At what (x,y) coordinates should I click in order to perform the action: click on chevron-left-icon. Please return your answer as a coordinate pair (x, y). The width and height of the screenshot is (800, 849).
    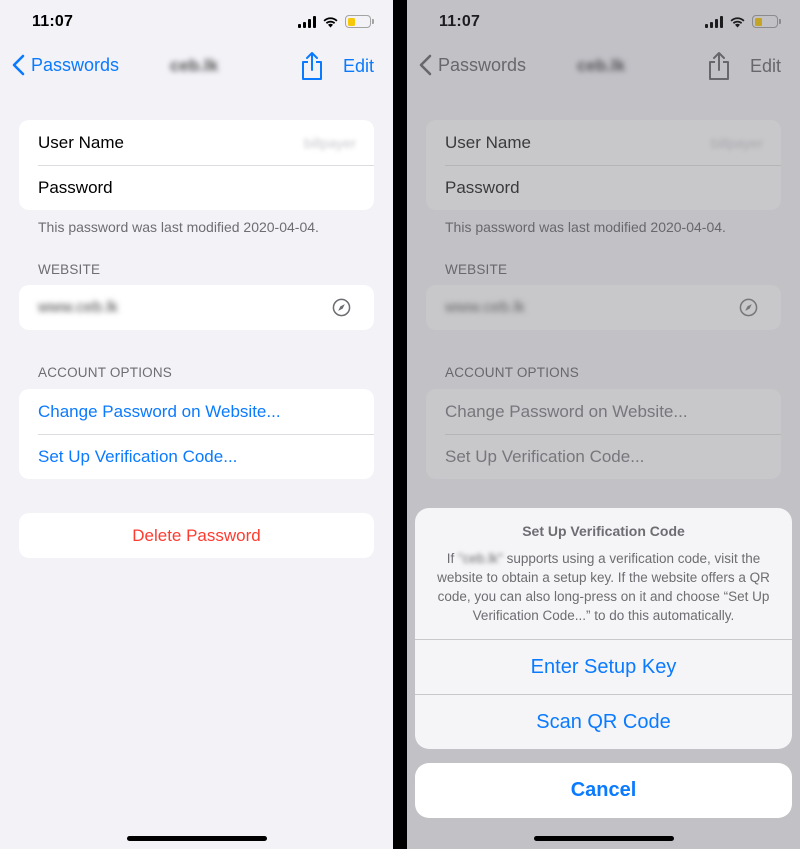
    Looking at the image, I should click on (18, 65).